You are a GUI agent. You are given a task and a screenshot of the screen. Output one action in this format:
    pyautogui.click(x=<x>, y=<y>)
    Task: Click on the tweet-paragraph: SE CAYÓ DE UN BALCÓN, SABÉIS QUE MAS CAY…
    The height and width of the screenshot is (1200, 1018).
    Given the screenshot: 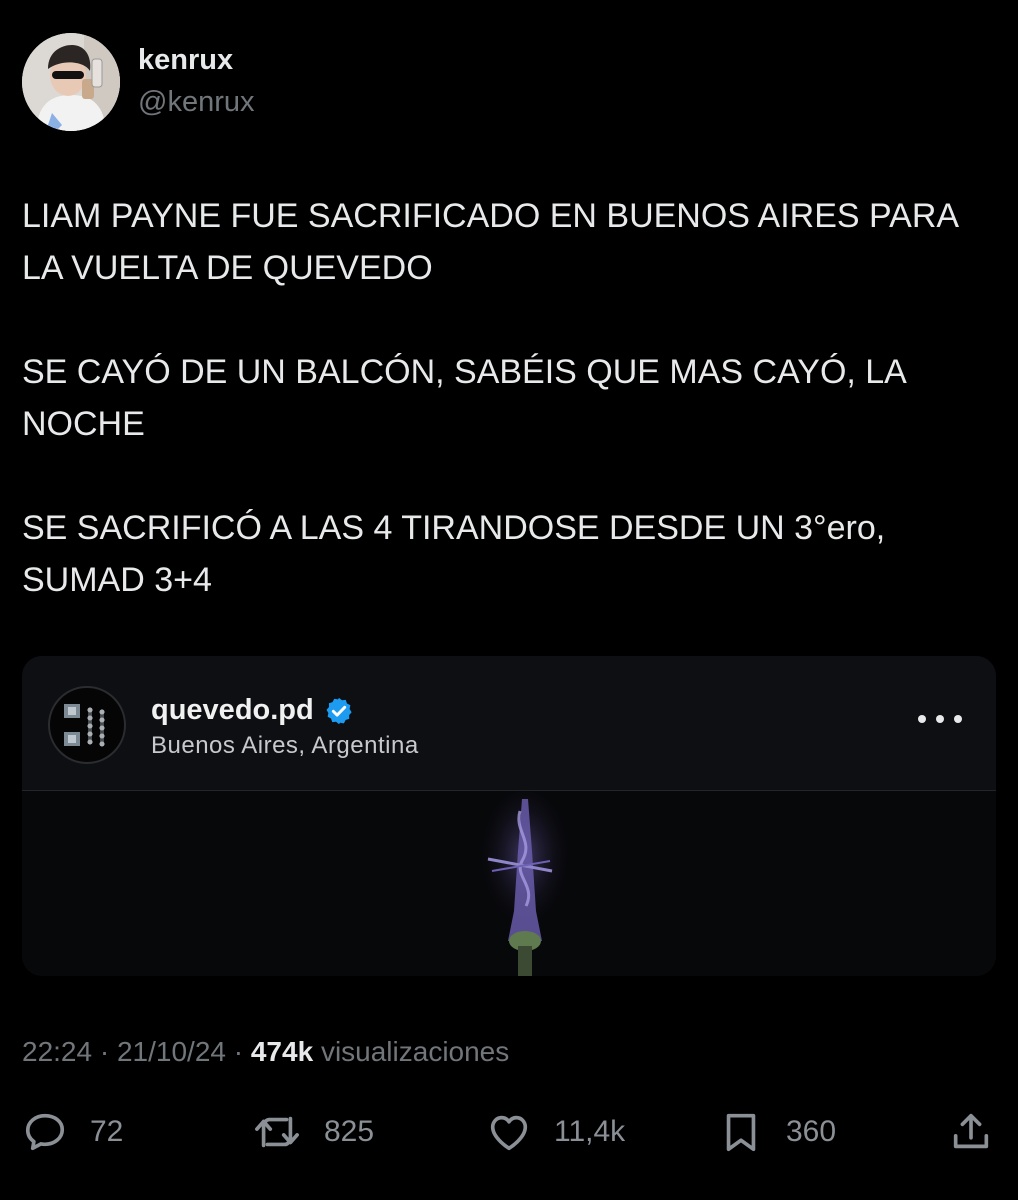 What is the action you would take?
    pyautogui.click(x=463, y=398)
    